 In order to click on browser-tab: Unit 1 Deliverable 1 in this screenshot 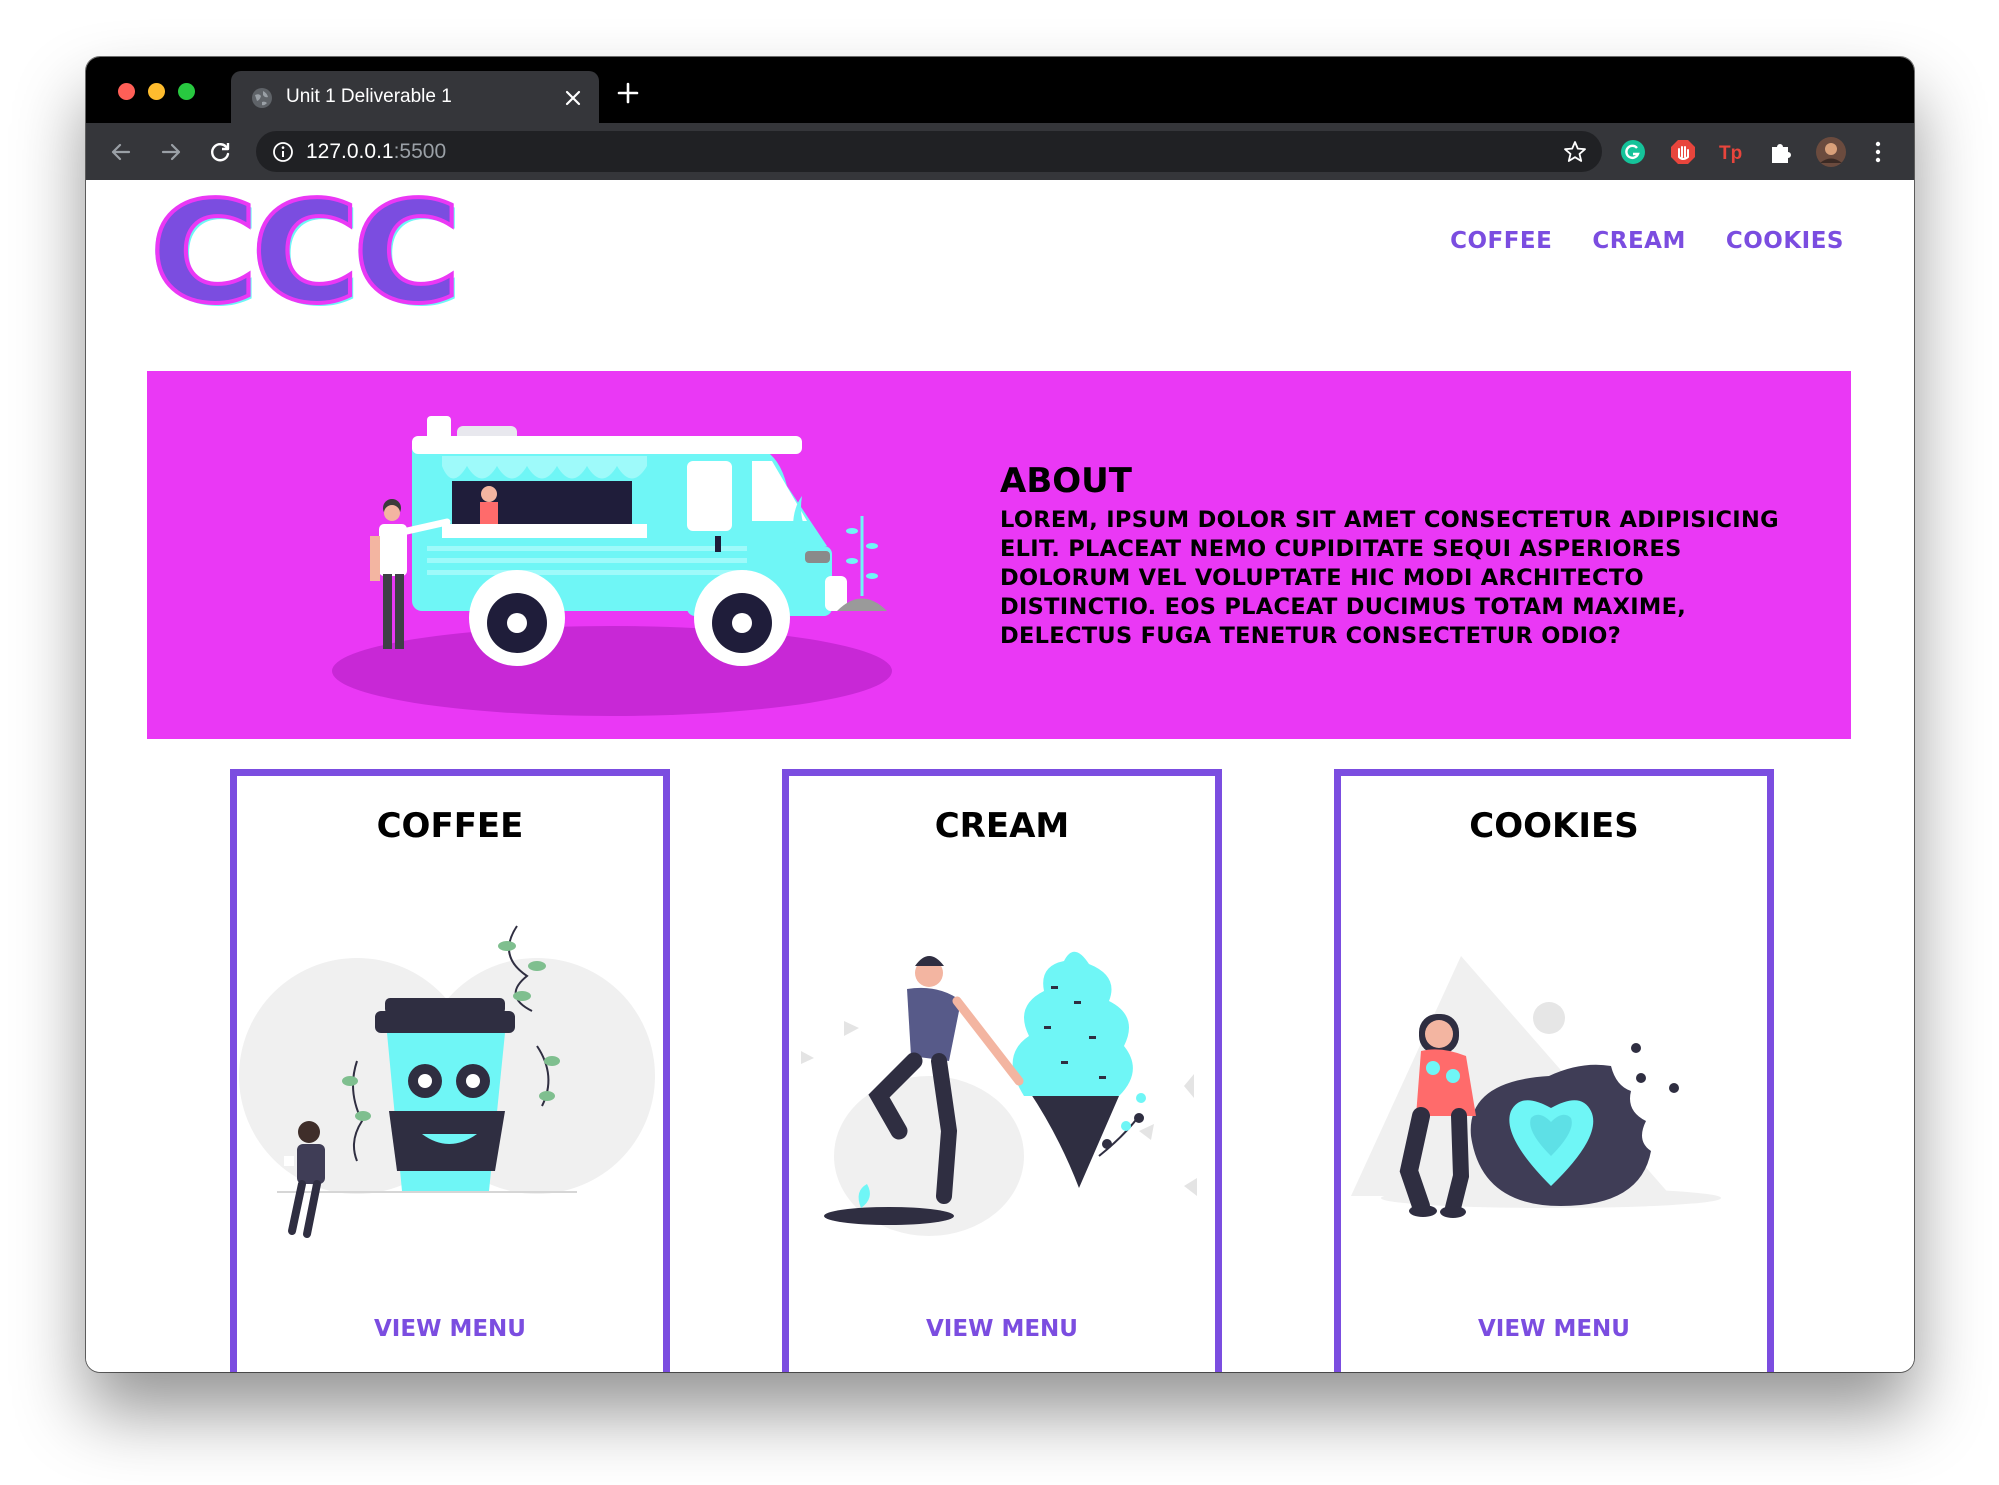, I will do `click(415, 98)`.